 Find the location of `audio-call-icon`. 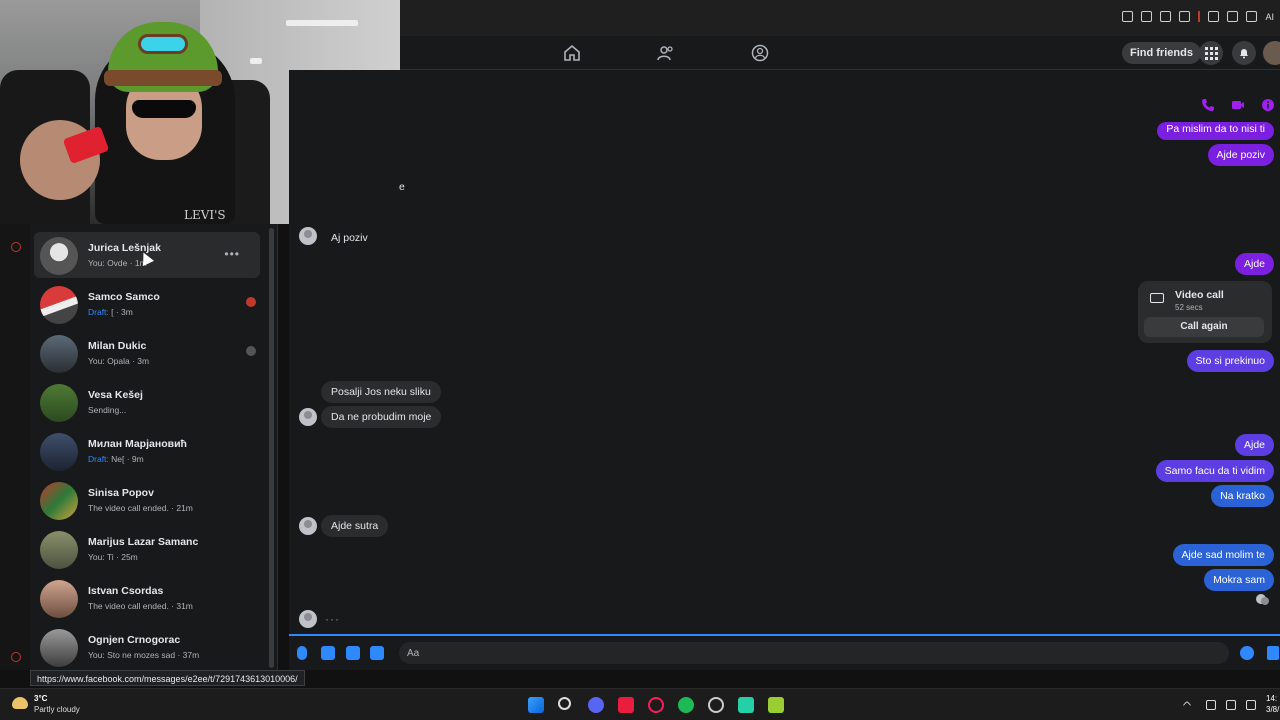

audio-call-icon is located at coordinates (1208, 105).